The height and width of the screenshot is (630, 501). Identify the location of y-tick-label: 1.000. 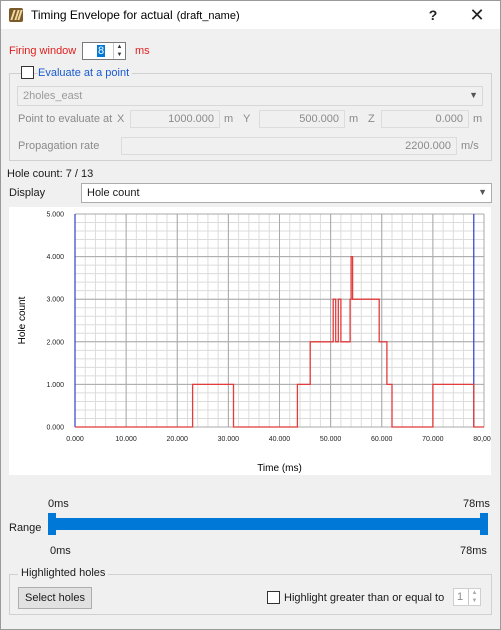
(55, 385).